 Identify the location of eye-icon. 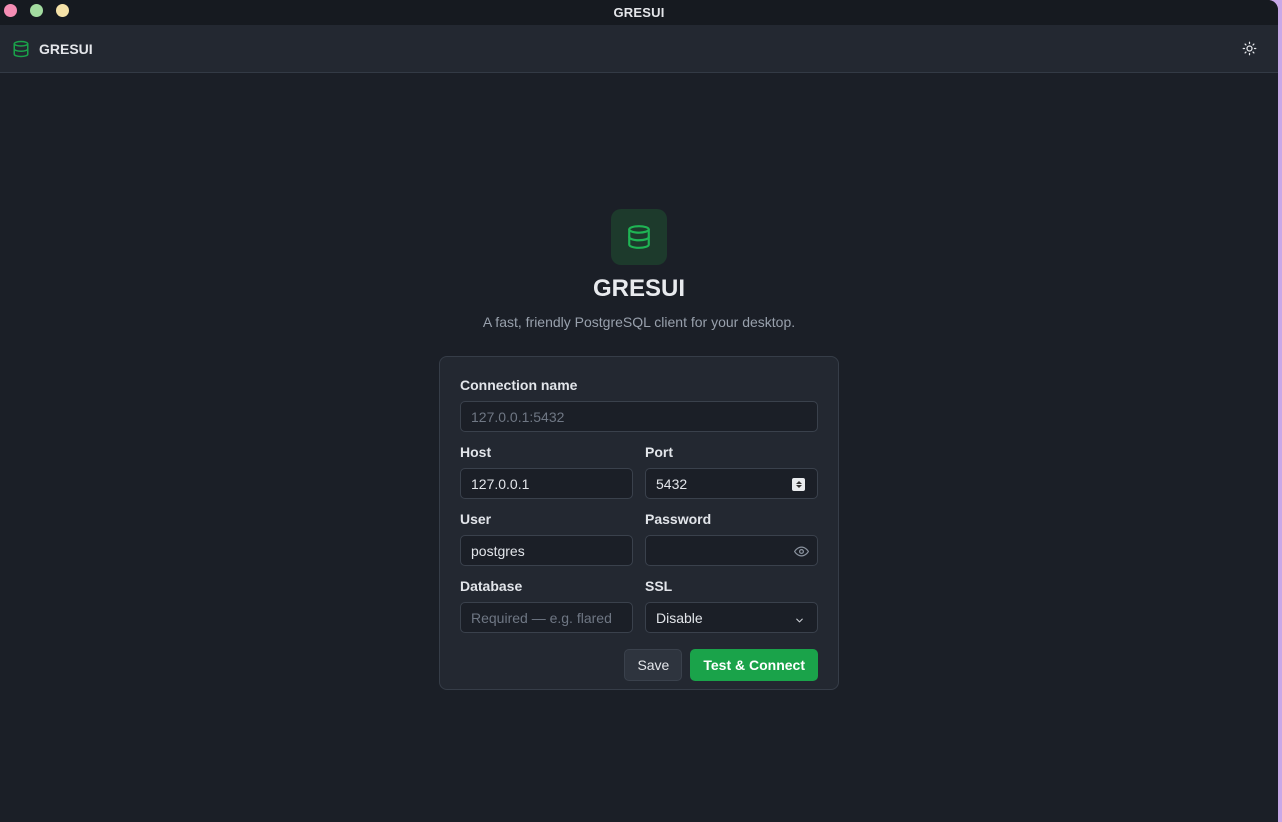
(801, 553).